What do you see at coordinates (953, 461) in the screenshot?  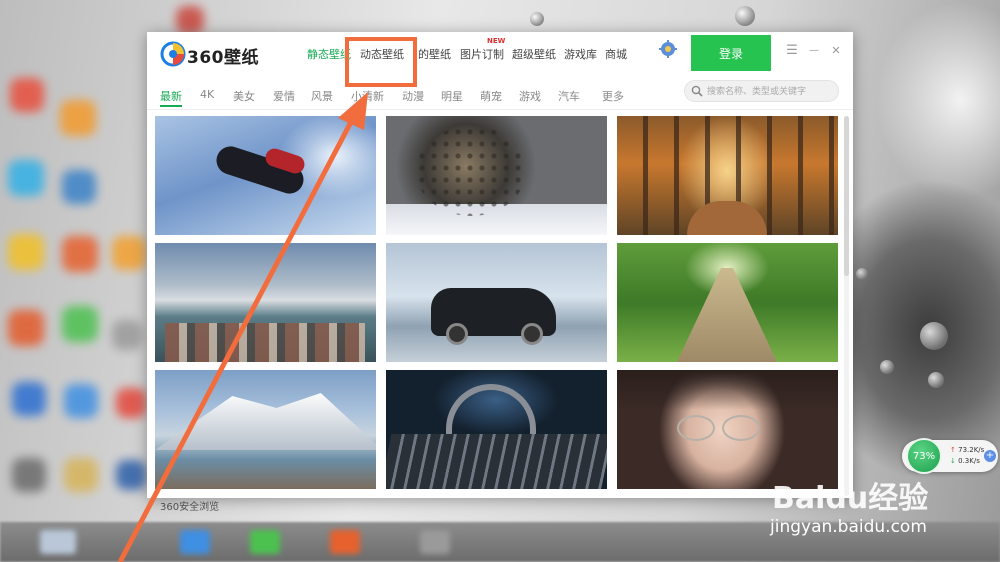 I see `download-arrow-icon: ↓` at bounding box center [953, 461].